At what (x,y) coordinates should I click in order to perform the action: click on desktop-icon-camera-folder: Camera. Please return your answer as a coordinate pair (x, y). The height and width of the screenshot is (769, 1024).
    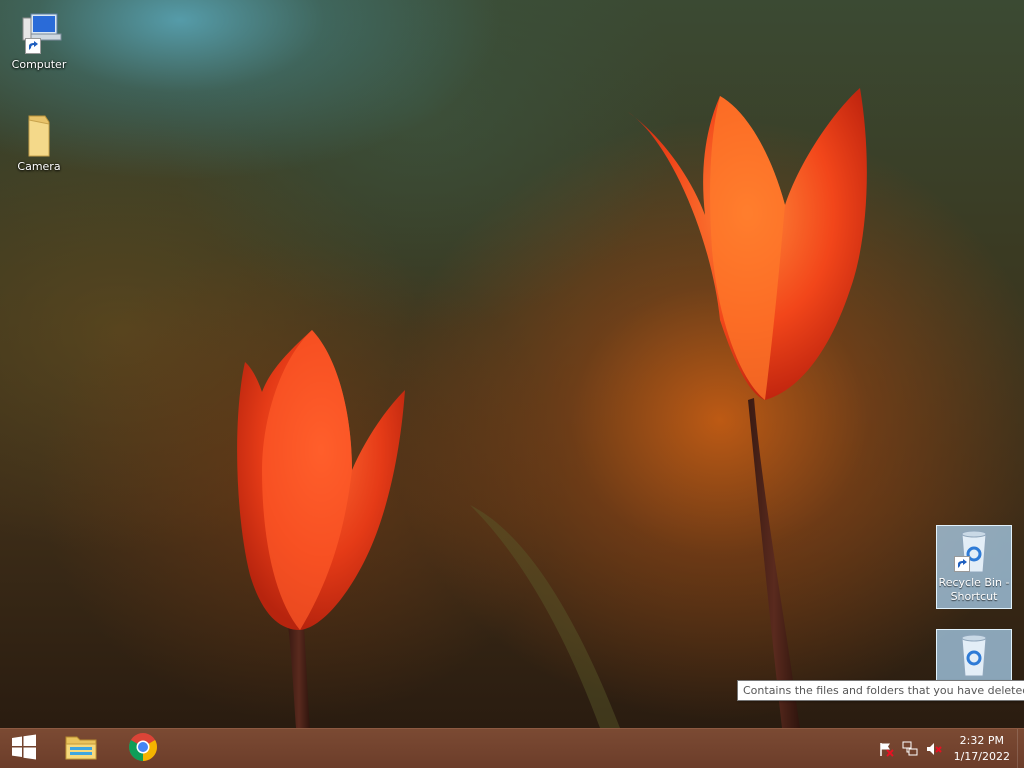
    Looking at the image, I should click on (39, 142).